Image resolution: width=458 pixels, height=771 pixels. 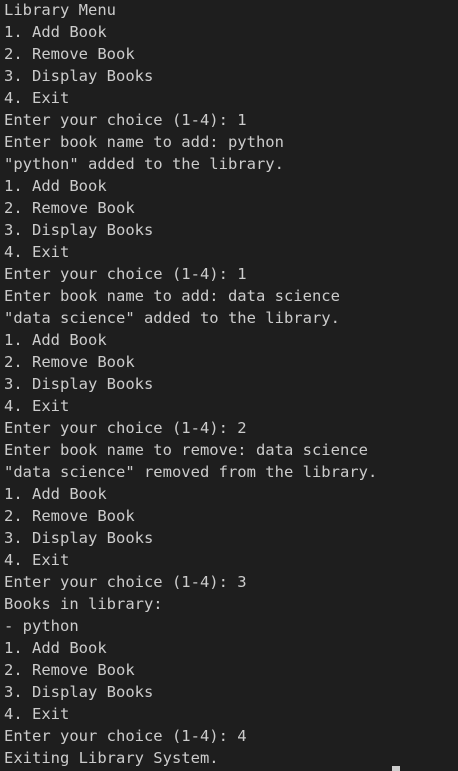 What do you see at coordinates (144, 142) in the screenshot?
I see `book-name-prompt-line: Enter book name to add: python` at bounding box center [144, 142].